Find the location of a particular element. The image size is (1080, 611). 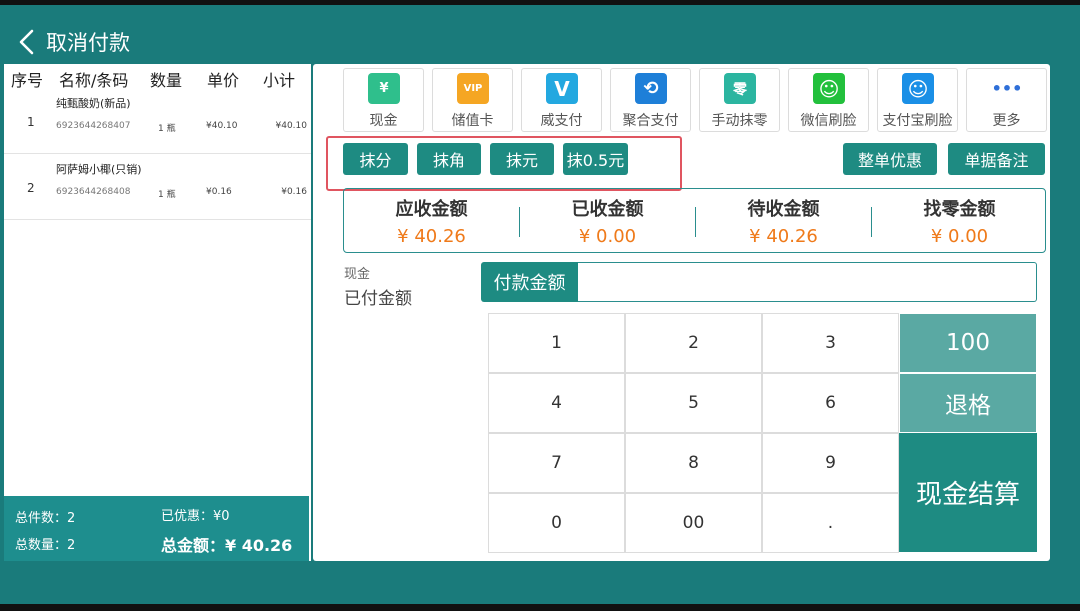

amount-received: 已收金额 ¥ 0.00 is located at coordinates (607, 220).